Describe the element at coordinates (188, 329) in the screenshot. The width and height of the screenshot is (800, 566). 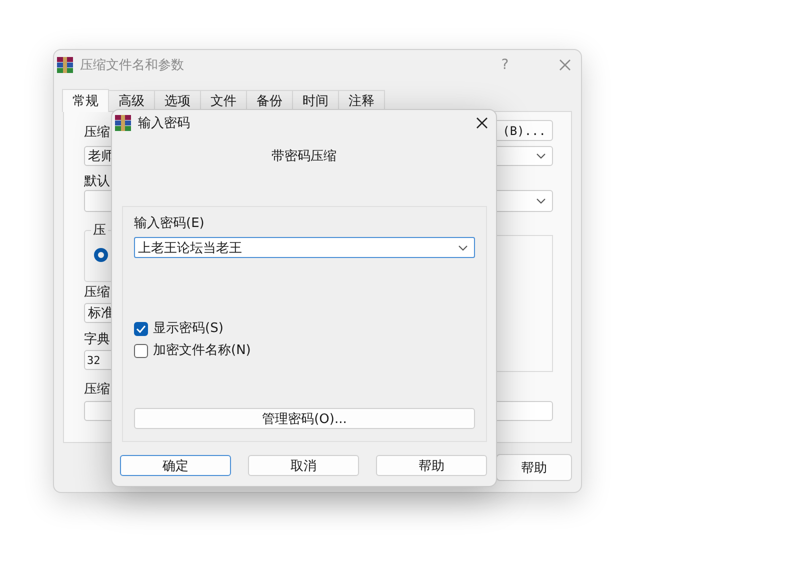
I see `checkbox-label: 显示密码(S)` at that location.